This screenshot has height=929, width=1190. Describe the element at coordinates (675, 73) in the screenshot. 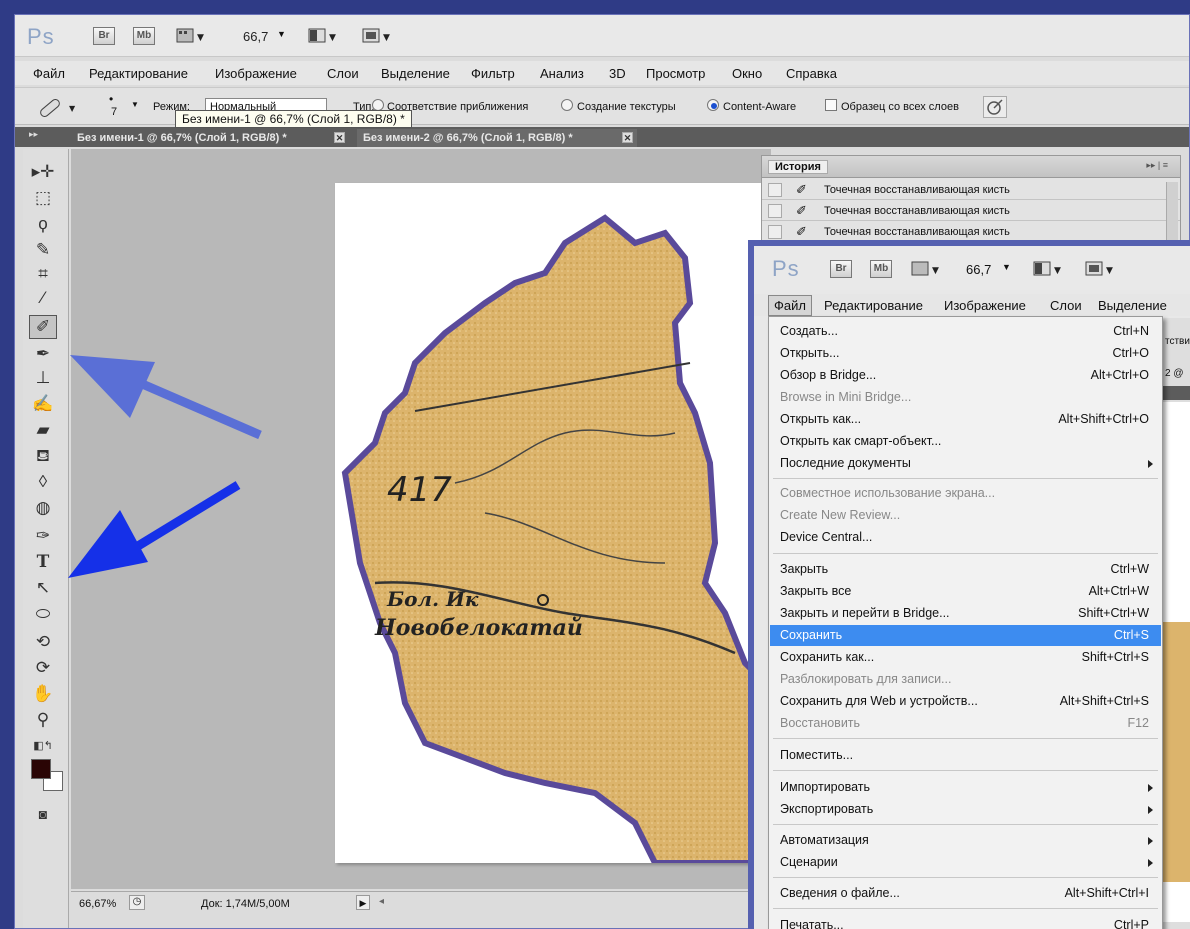

I see `menu-view: Просмотр` at that location.